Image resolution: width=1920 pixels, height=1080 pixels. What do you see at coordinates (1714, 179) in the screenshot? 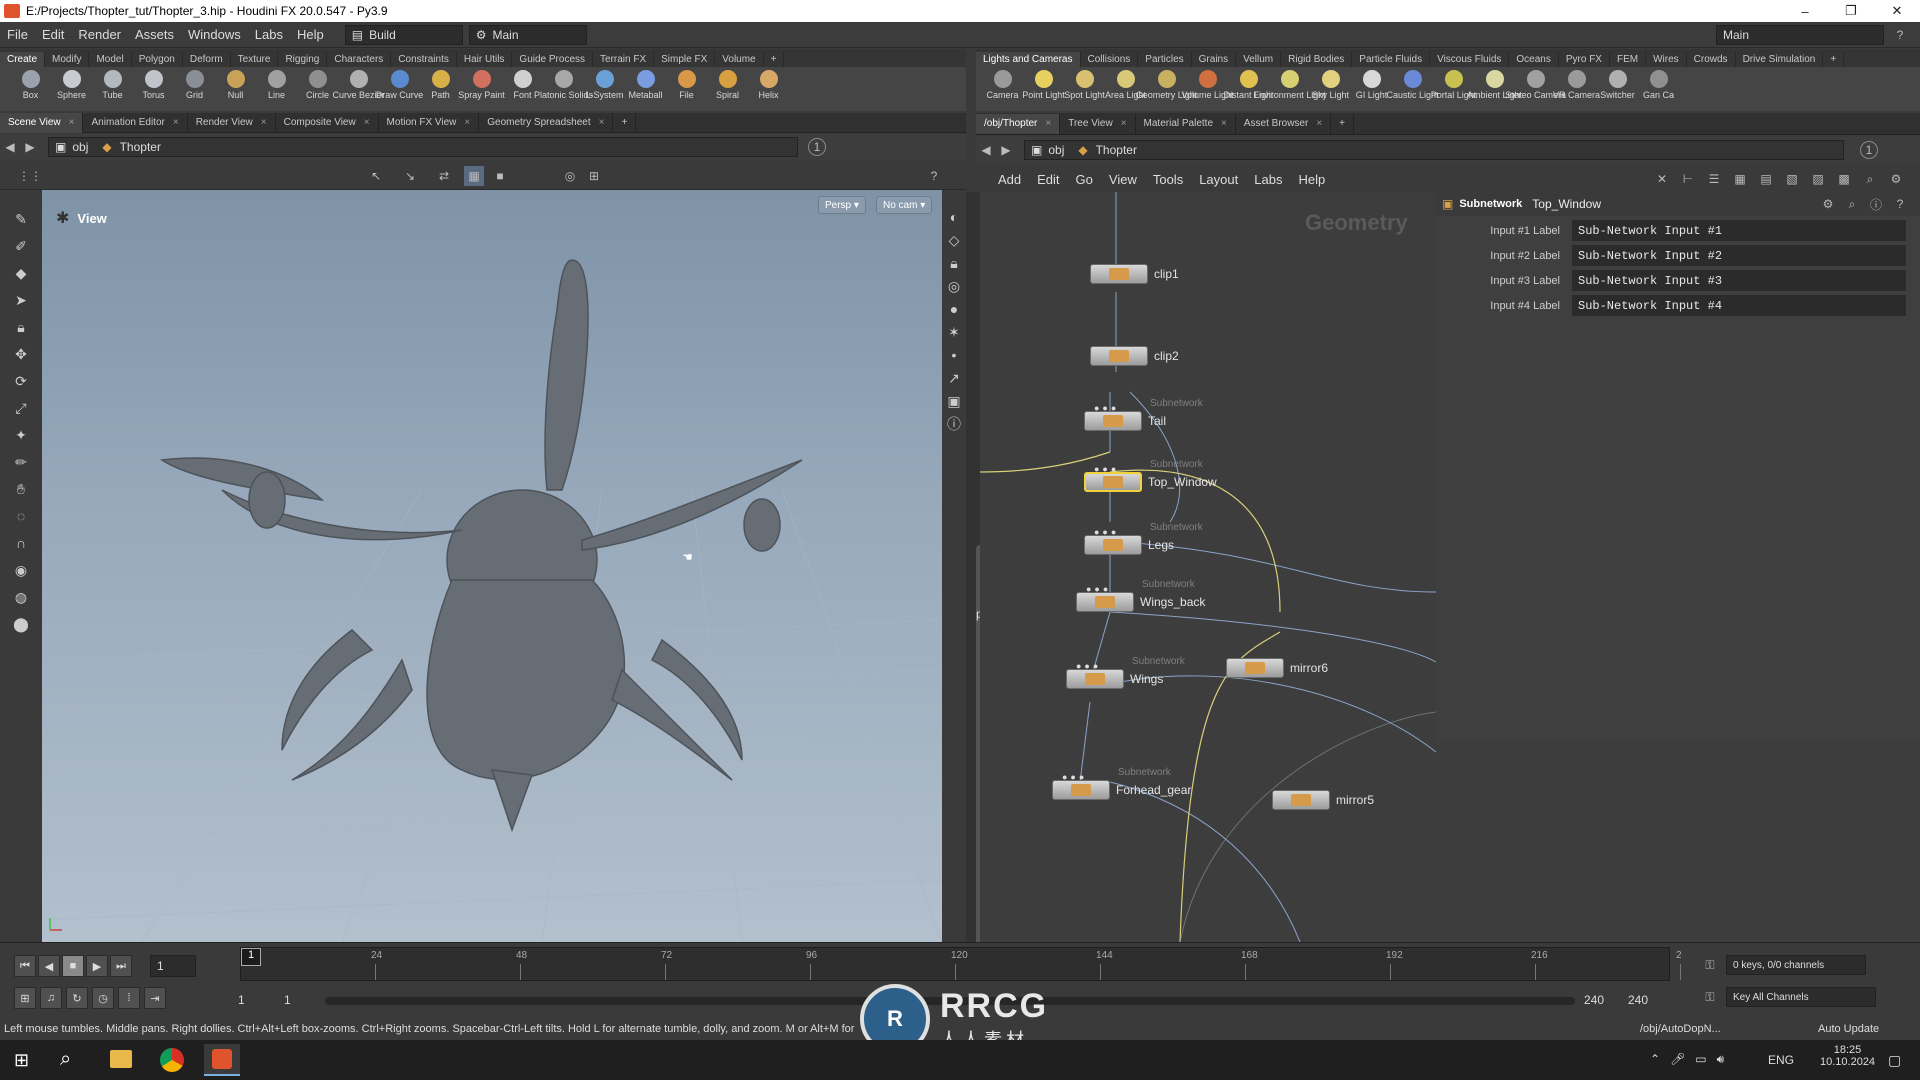
I see `list-icon: ☰` at bounding box center [1714, 179].